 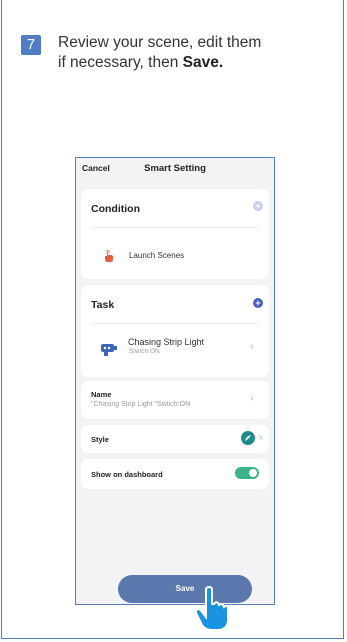 What do you see at coordinates (175, 168) in the screenshot?
I see `page-title: Smart Setting` at bounding box center [175, 168].